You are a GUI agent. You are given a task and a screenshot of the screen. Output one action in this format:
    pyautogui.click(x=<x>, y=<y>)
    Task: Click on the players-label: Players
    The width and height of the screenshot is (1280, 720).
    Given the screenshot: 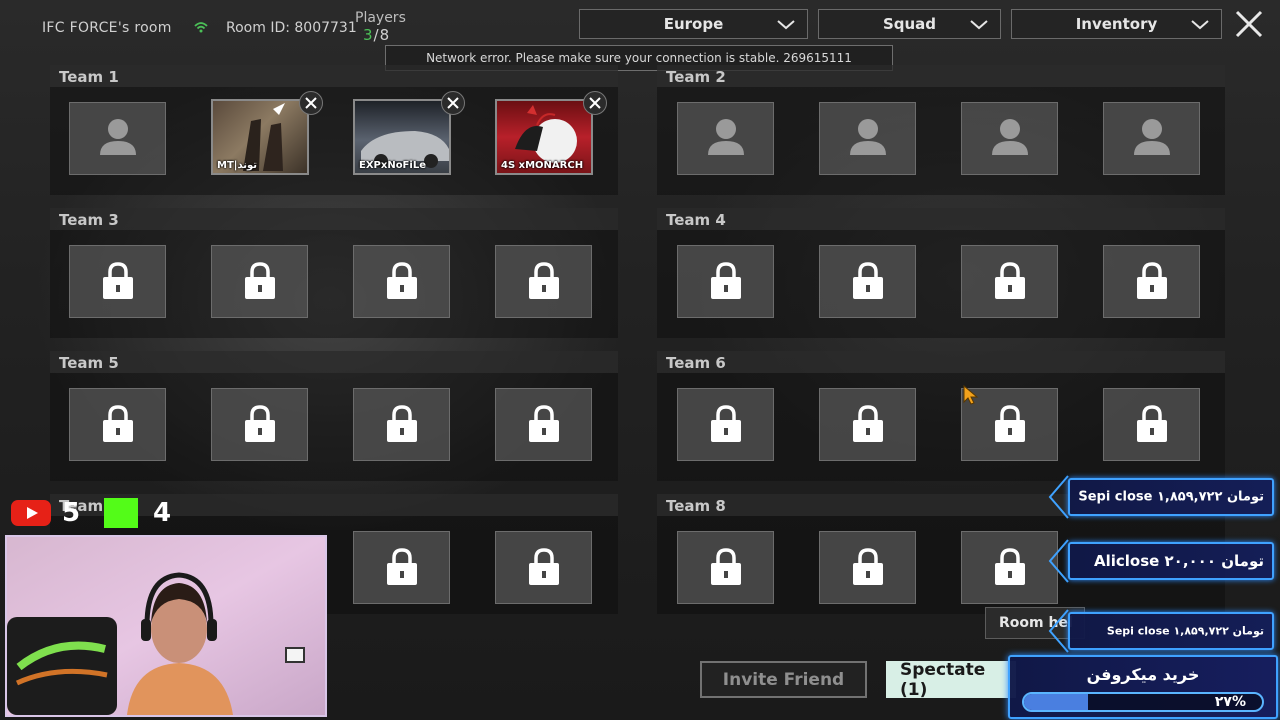 What is the action you would take?
    pyautogui.click(x=380, y=18)
    